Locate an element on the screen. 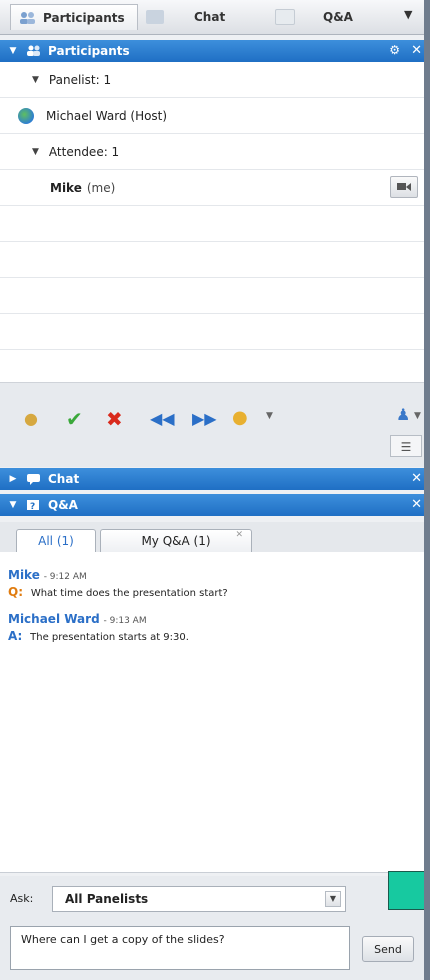  group-label: Attendee: 1 is located at coordinates (84, 151).